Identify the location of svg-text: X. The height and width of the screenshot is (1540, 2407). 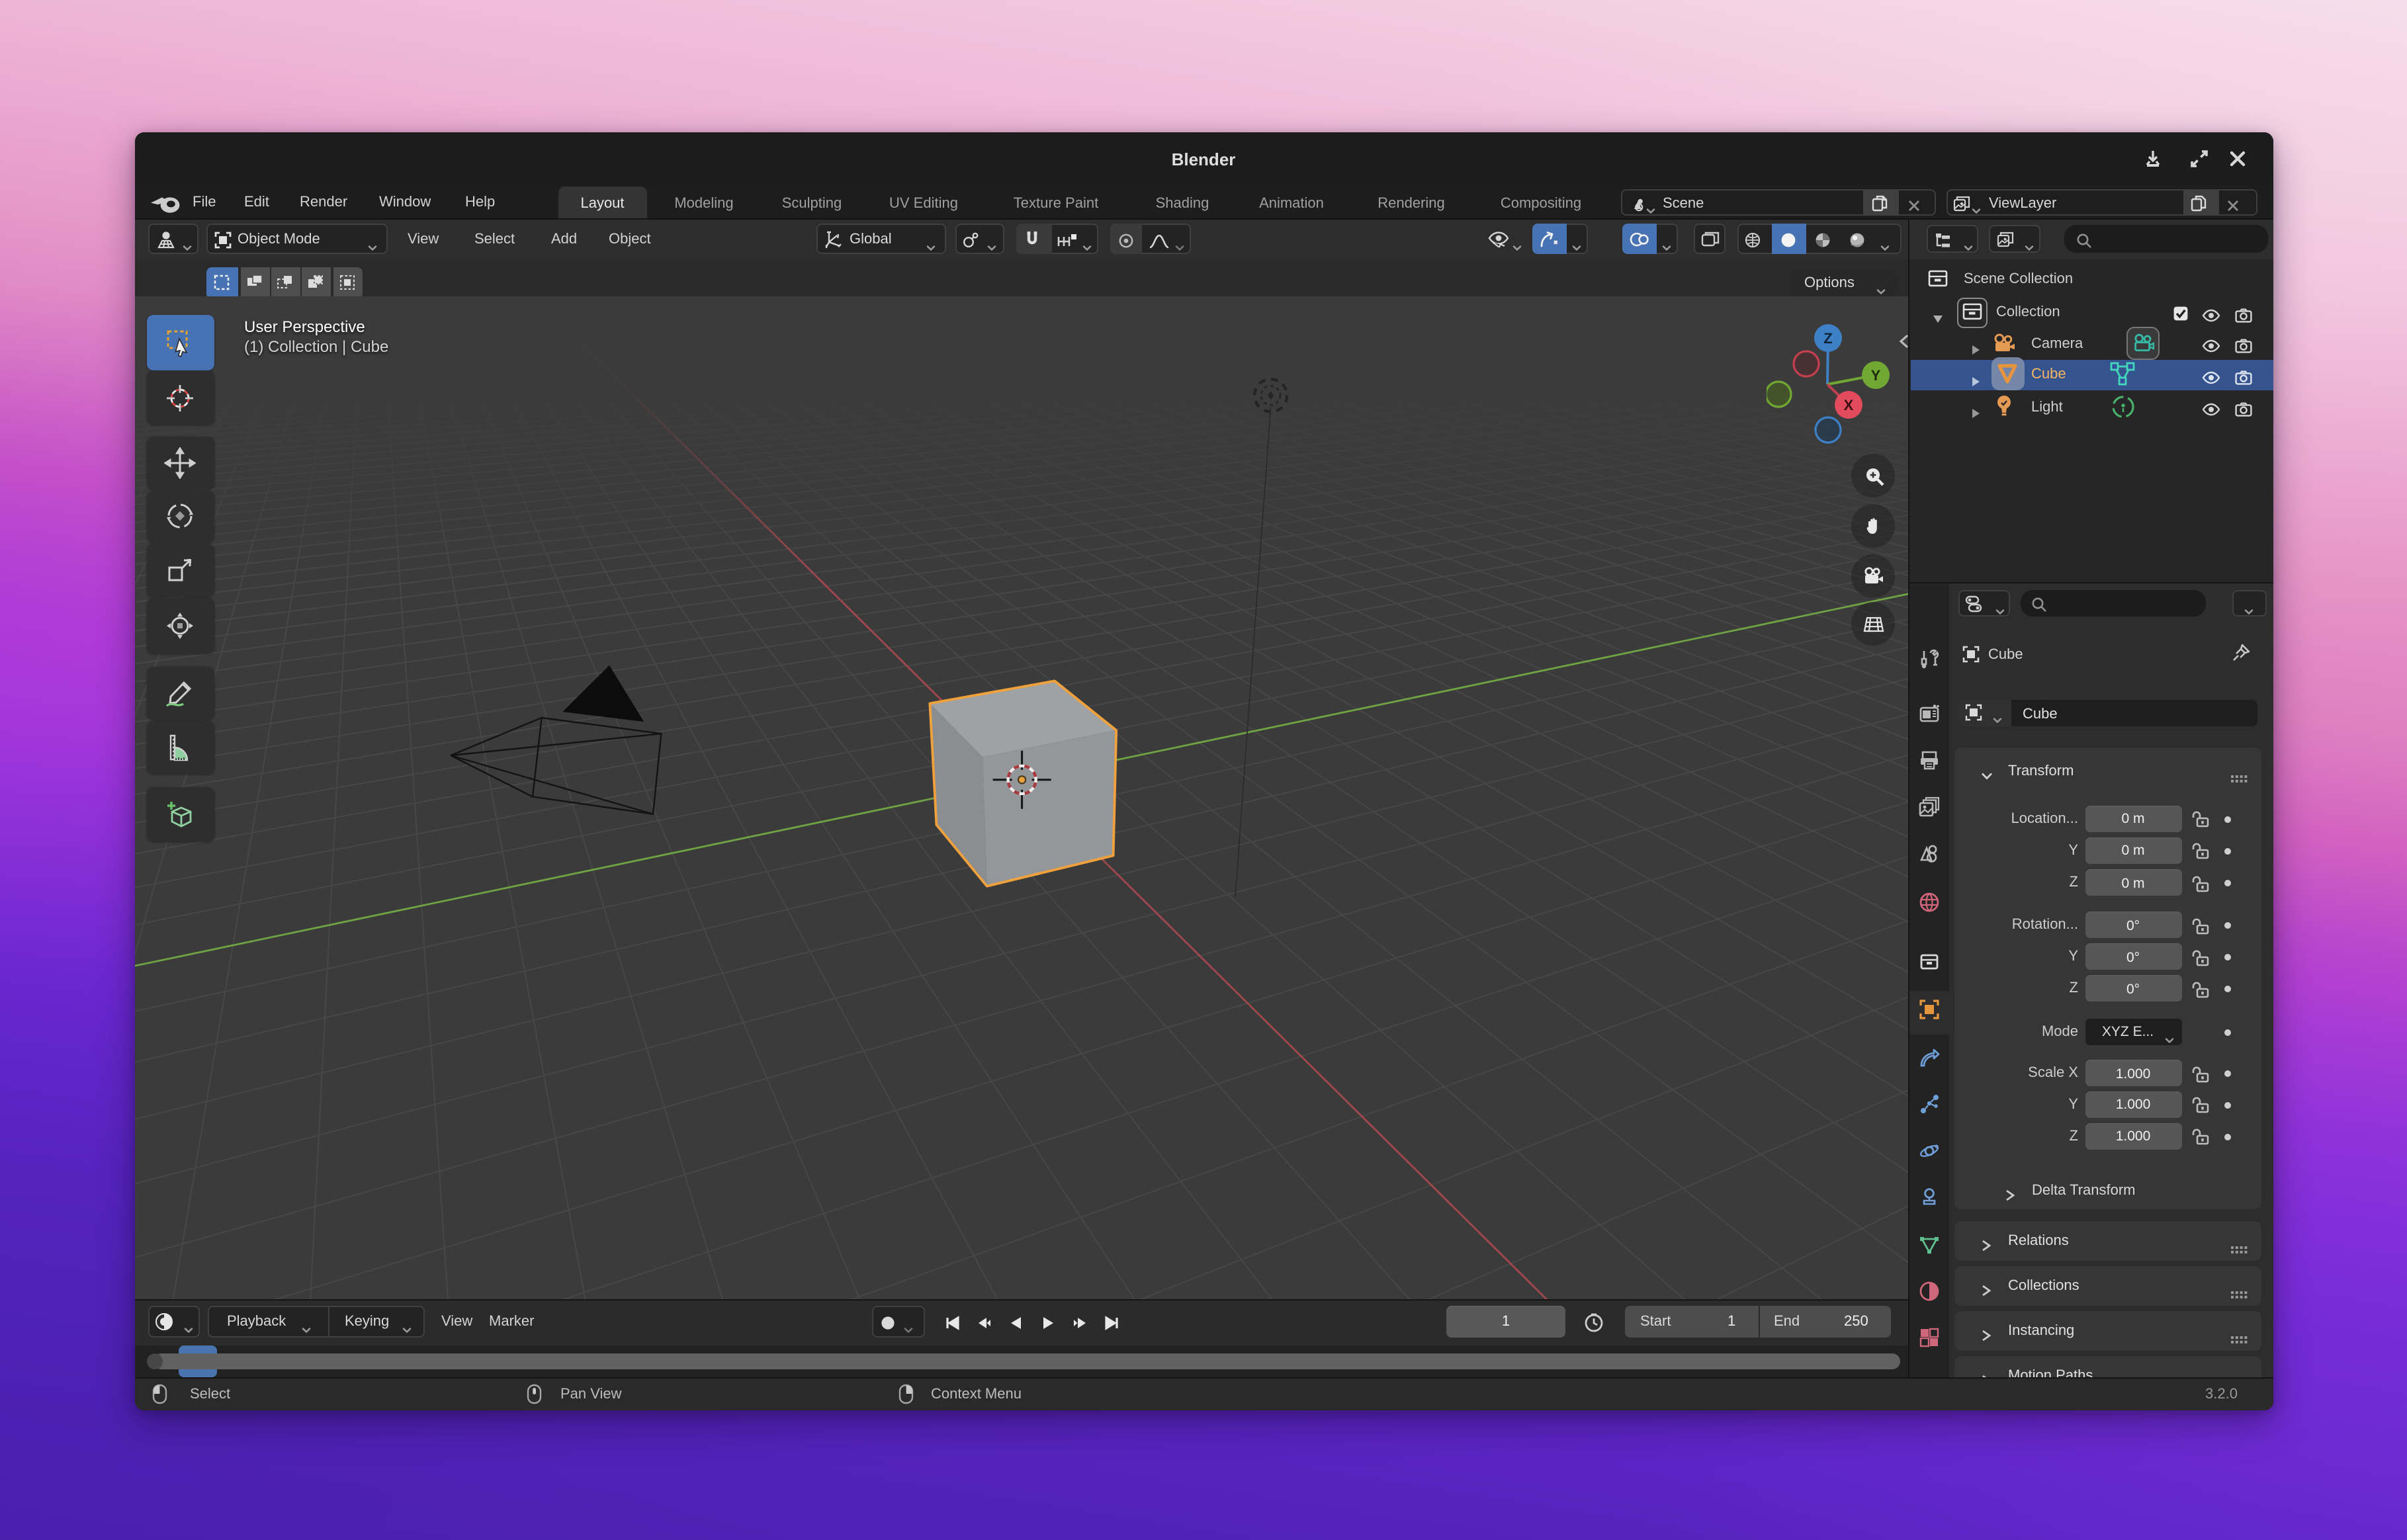
(1848, 405).